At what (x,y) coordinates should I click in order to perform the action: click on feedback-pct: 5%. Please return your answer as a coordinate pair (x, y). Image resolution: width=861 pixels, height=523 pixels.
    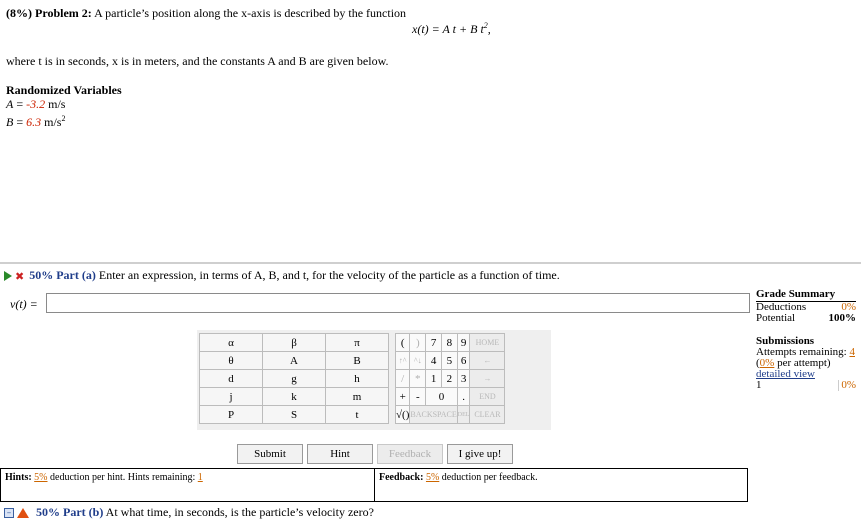
    Looking at the image, I should click on (432, 477).